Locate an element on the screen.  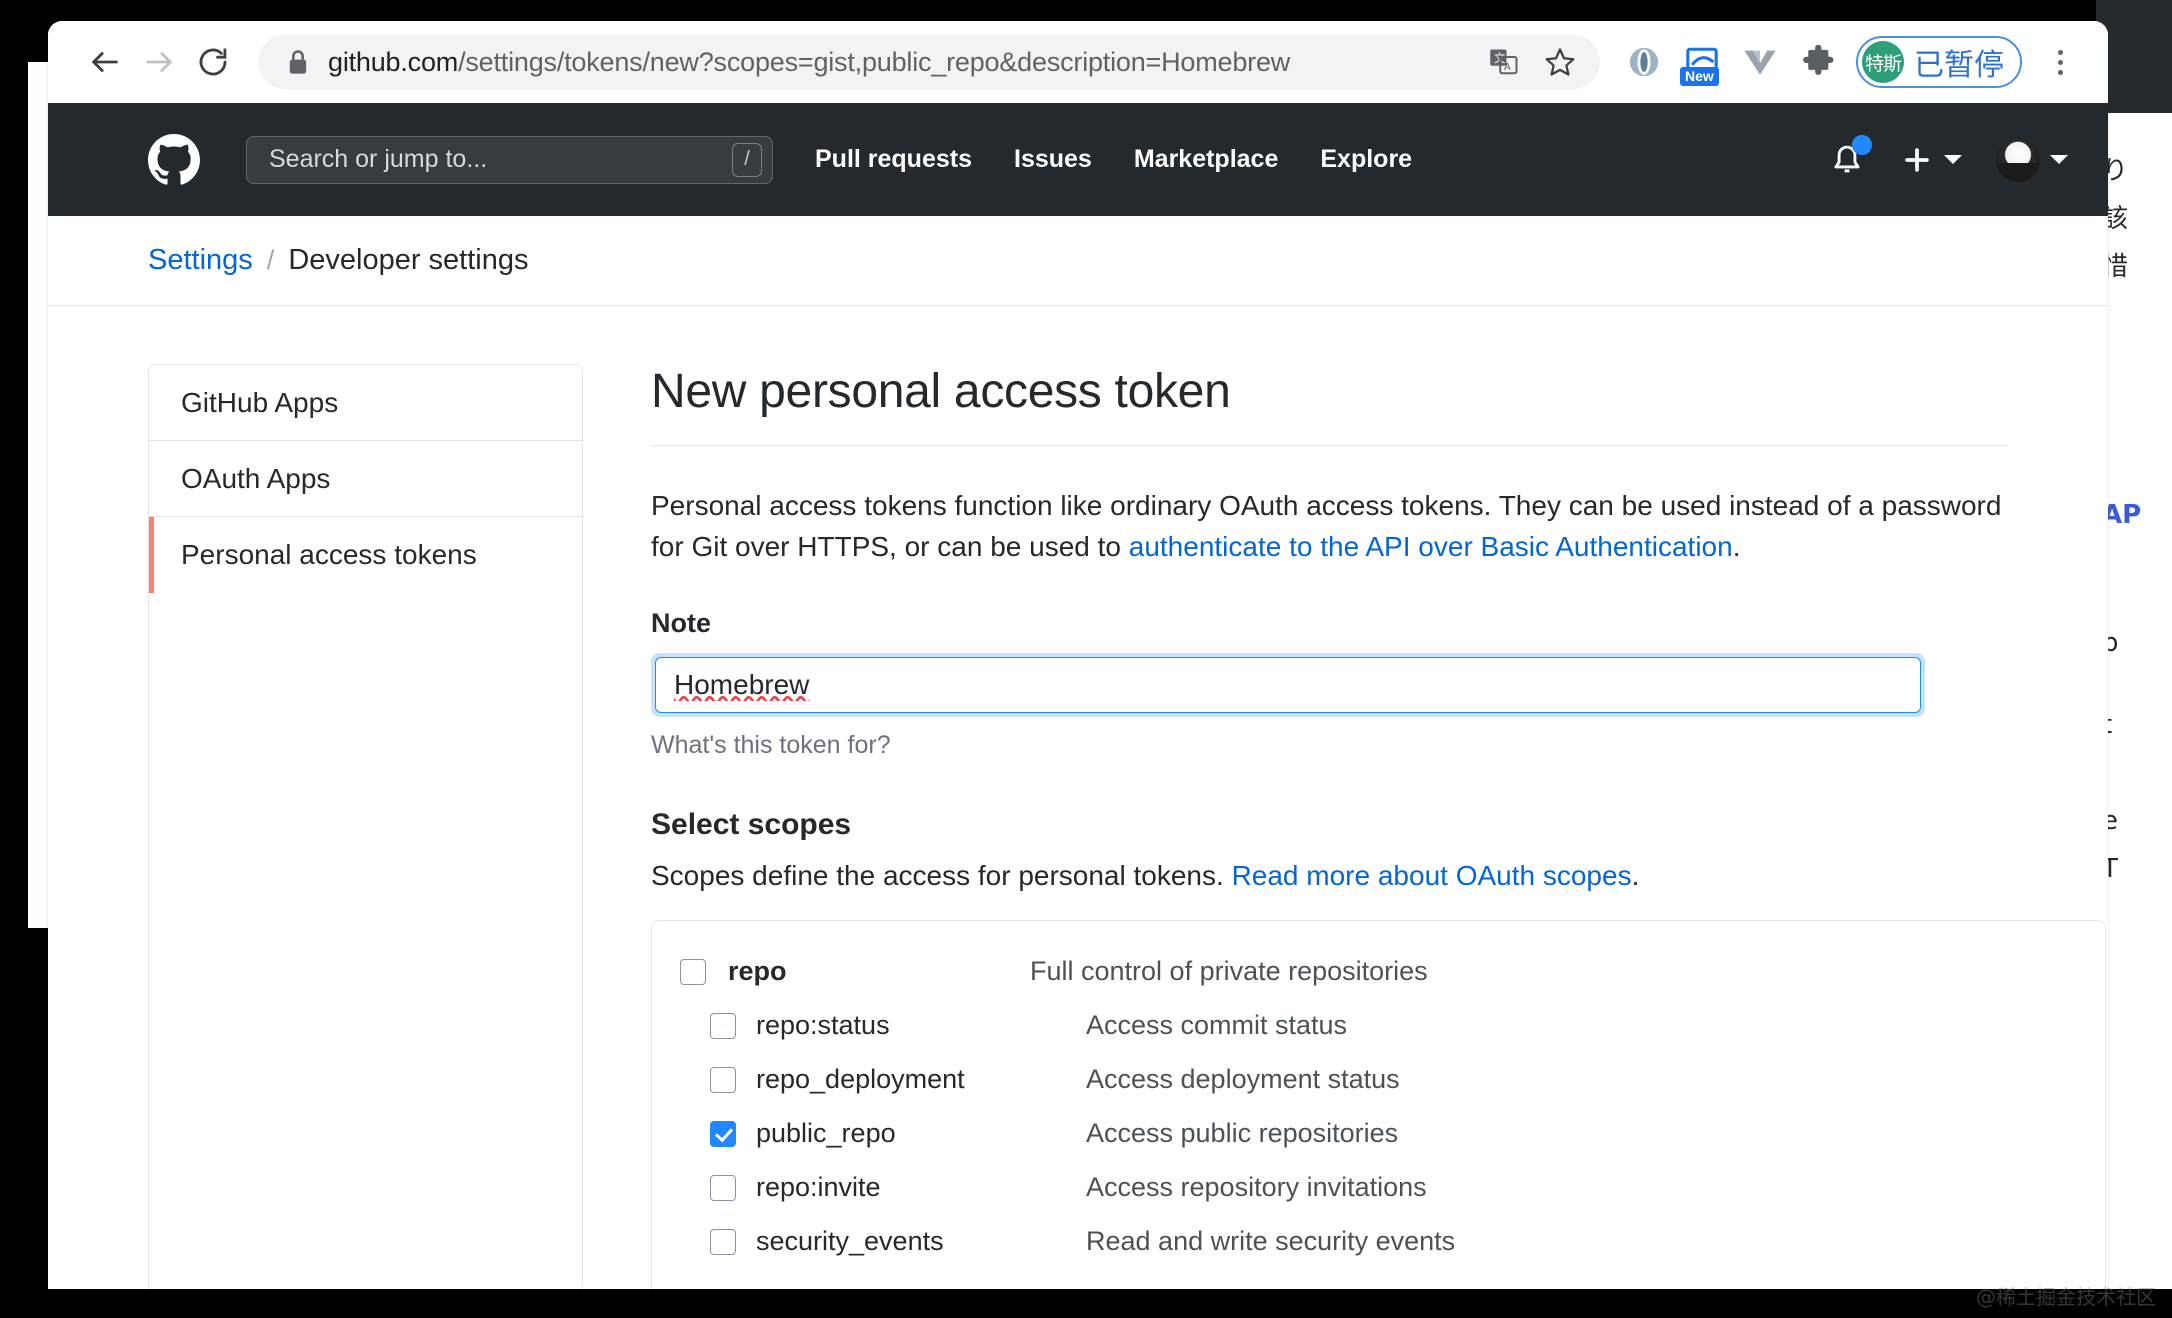
plus-icon is located at coordinates (1917, 159).